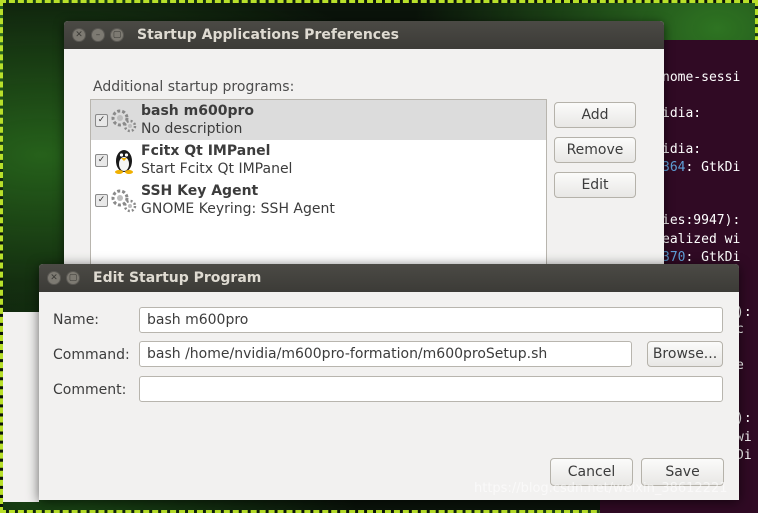  Describe the element at coordinates (194, 87) in the screenshot. I see `section-label: Additional startup programs:` at that location.